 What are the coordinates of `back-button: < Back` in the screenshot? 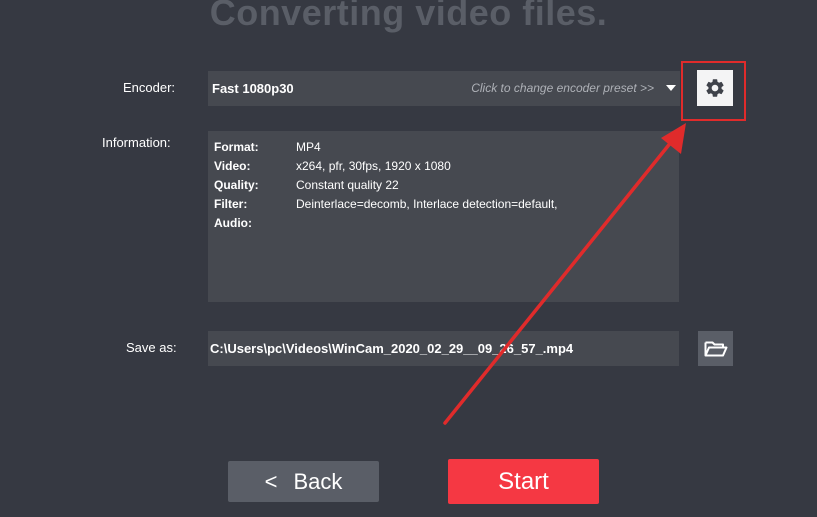 It's located at (303, 481).